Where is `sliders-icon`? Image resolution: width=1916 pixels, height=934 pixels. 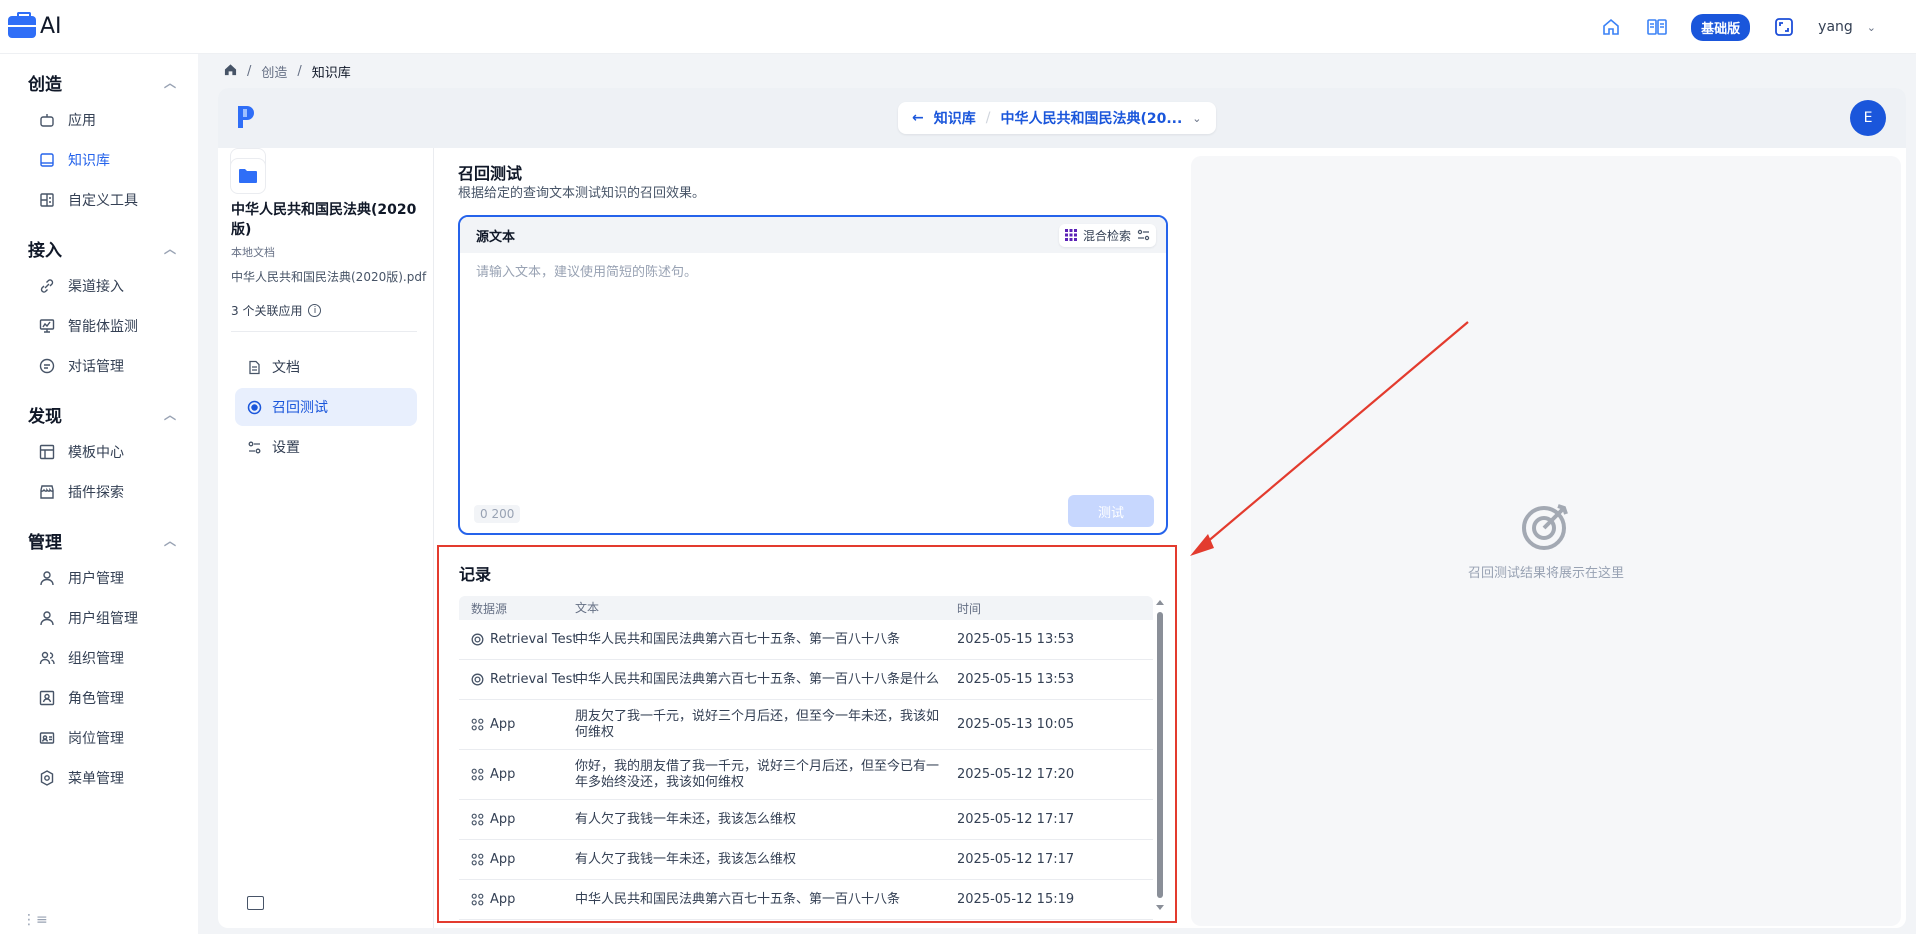
sliders-icon is located at coordinates (1143, 235).